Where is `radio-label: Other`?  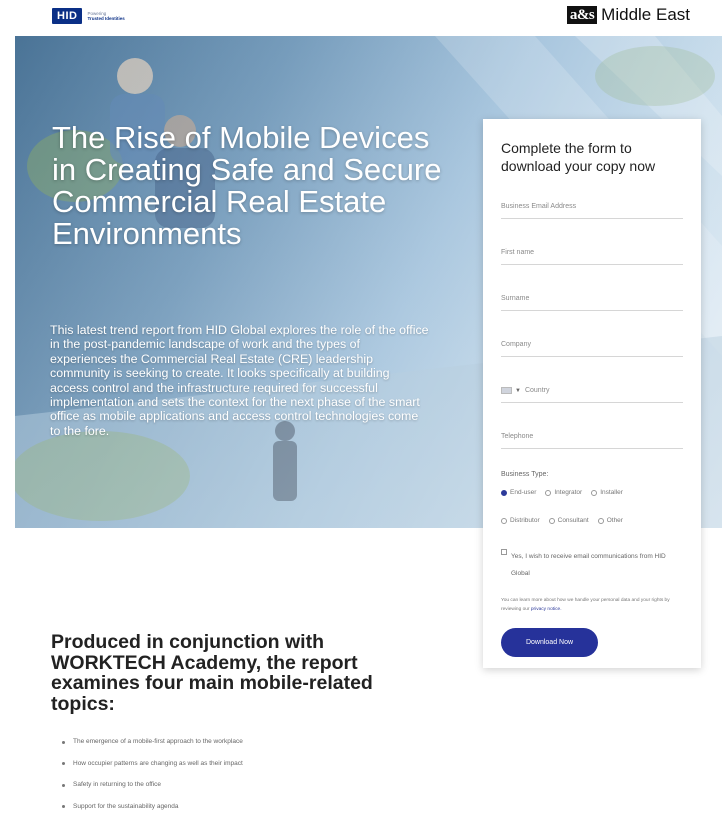 radio-label: Other is located at coordinates (614, 520).